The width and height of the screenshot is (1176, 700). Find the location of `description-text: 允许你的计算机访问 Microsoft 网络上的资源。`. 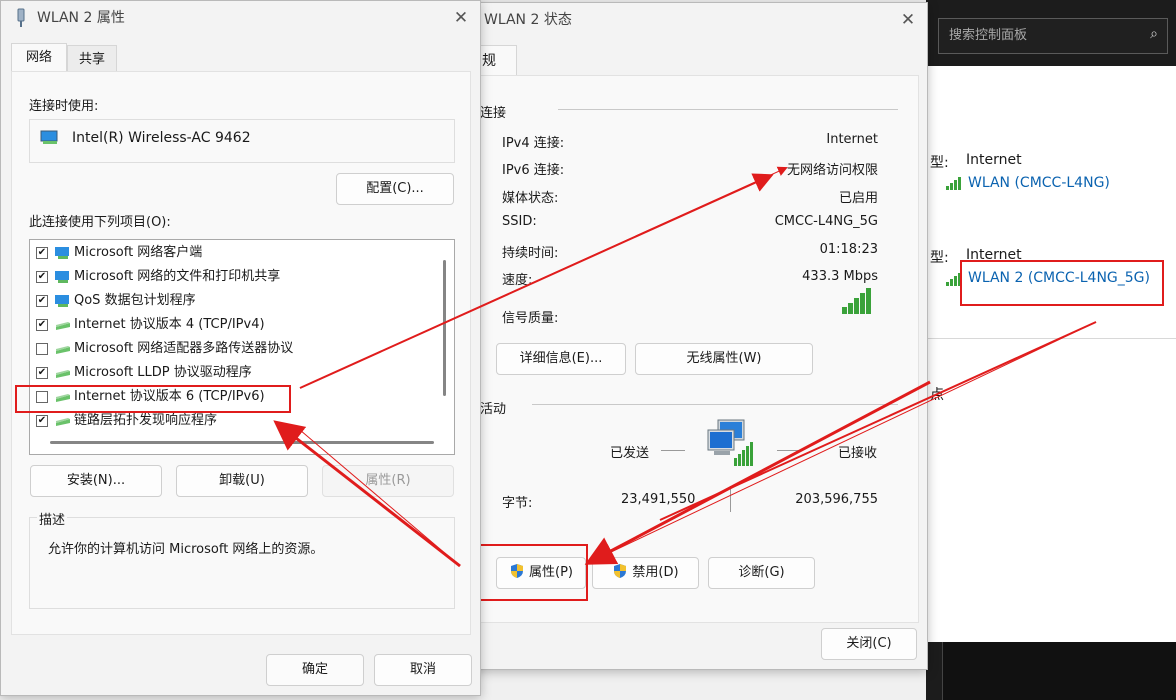

description-text: 允许你的计算机访问 Microsoft 网络上的资源。 is located at coordinates (186, 549).